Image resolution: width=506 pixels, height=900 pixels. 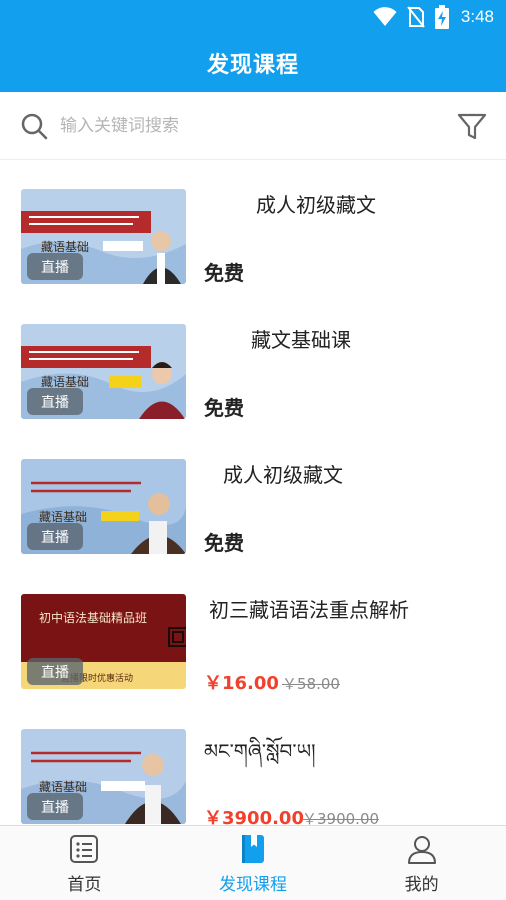 I want to click on bookmark-book-icon, so click(x=253, y=849).